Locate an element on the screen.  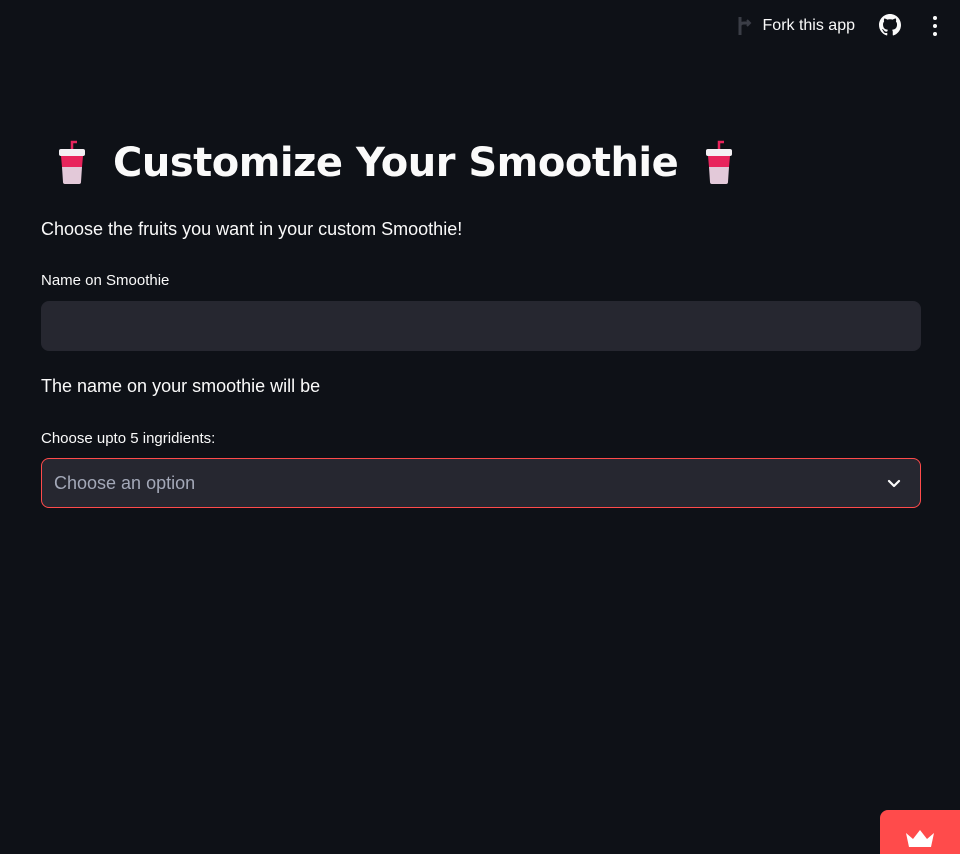
page-title-row: Customize Your Smoothie is located at coordinates (395, 163).